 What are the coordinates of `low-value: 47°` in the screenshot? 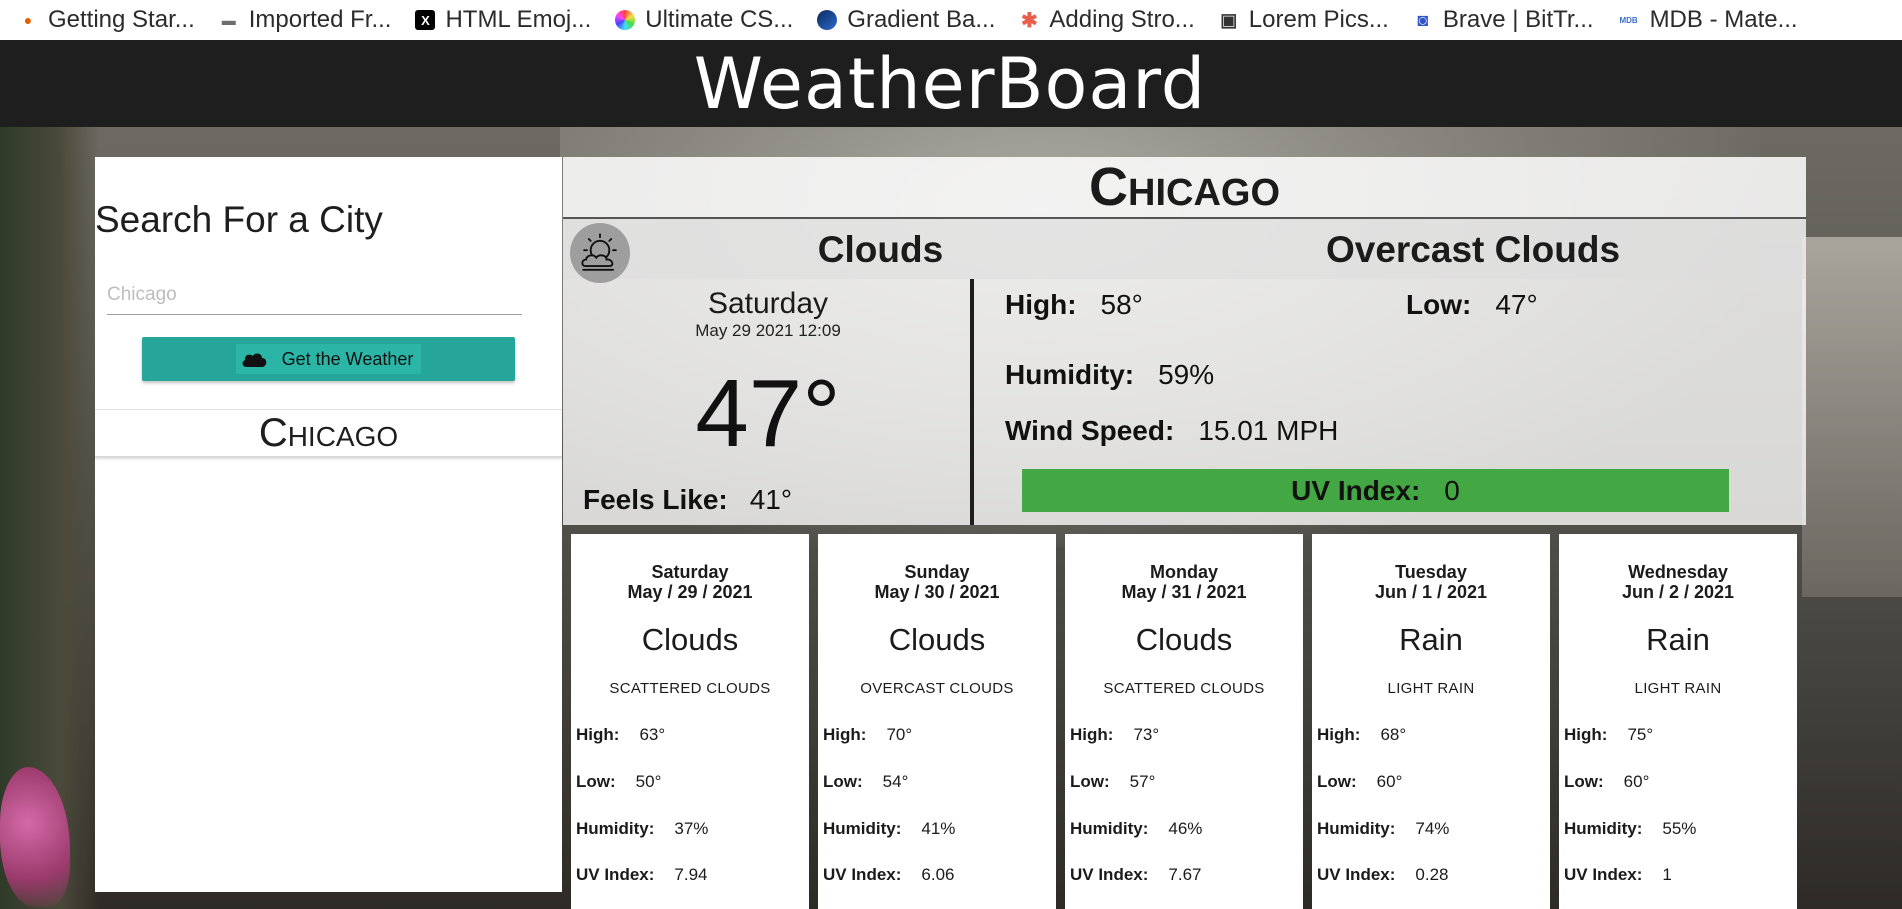 It's located at (1516, 304).